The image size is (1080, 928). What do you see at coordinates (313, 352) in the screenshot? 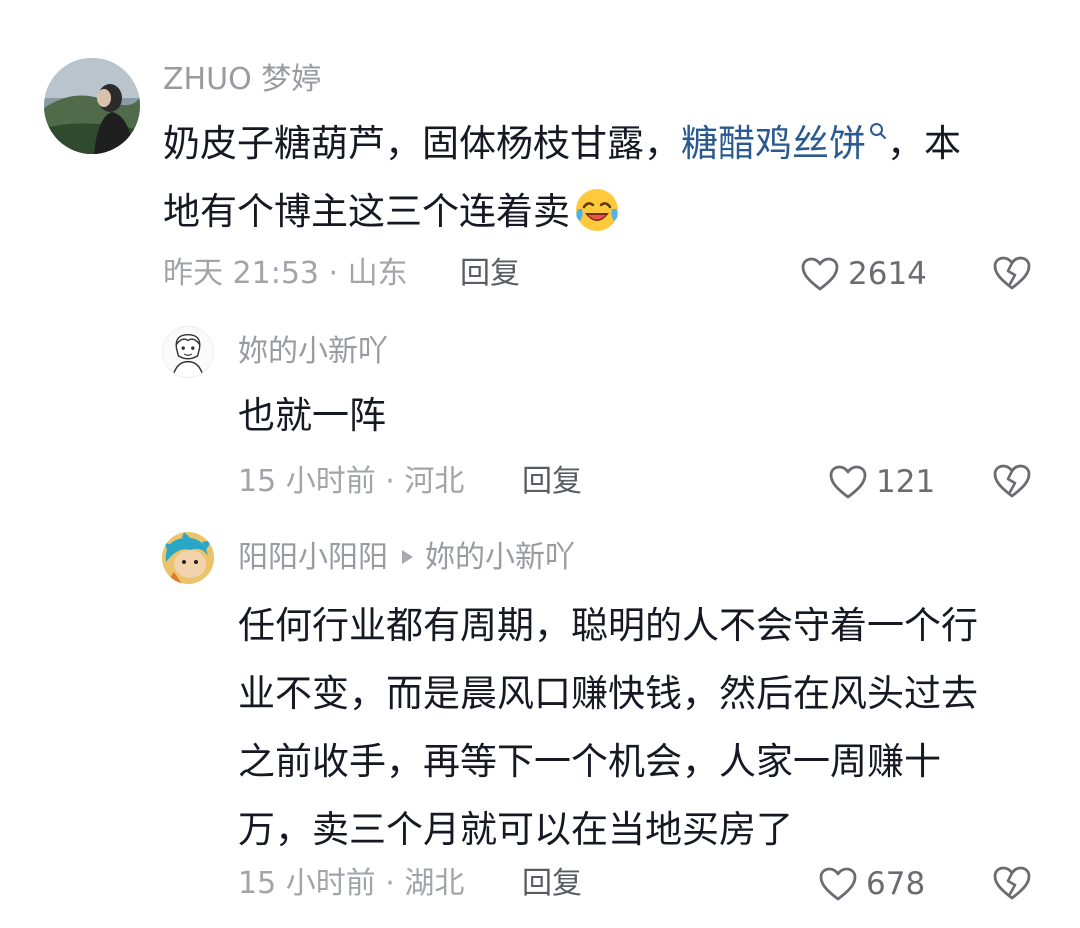
I see `comment-username: 妳的小新吖` at bounding box center [313, 352].